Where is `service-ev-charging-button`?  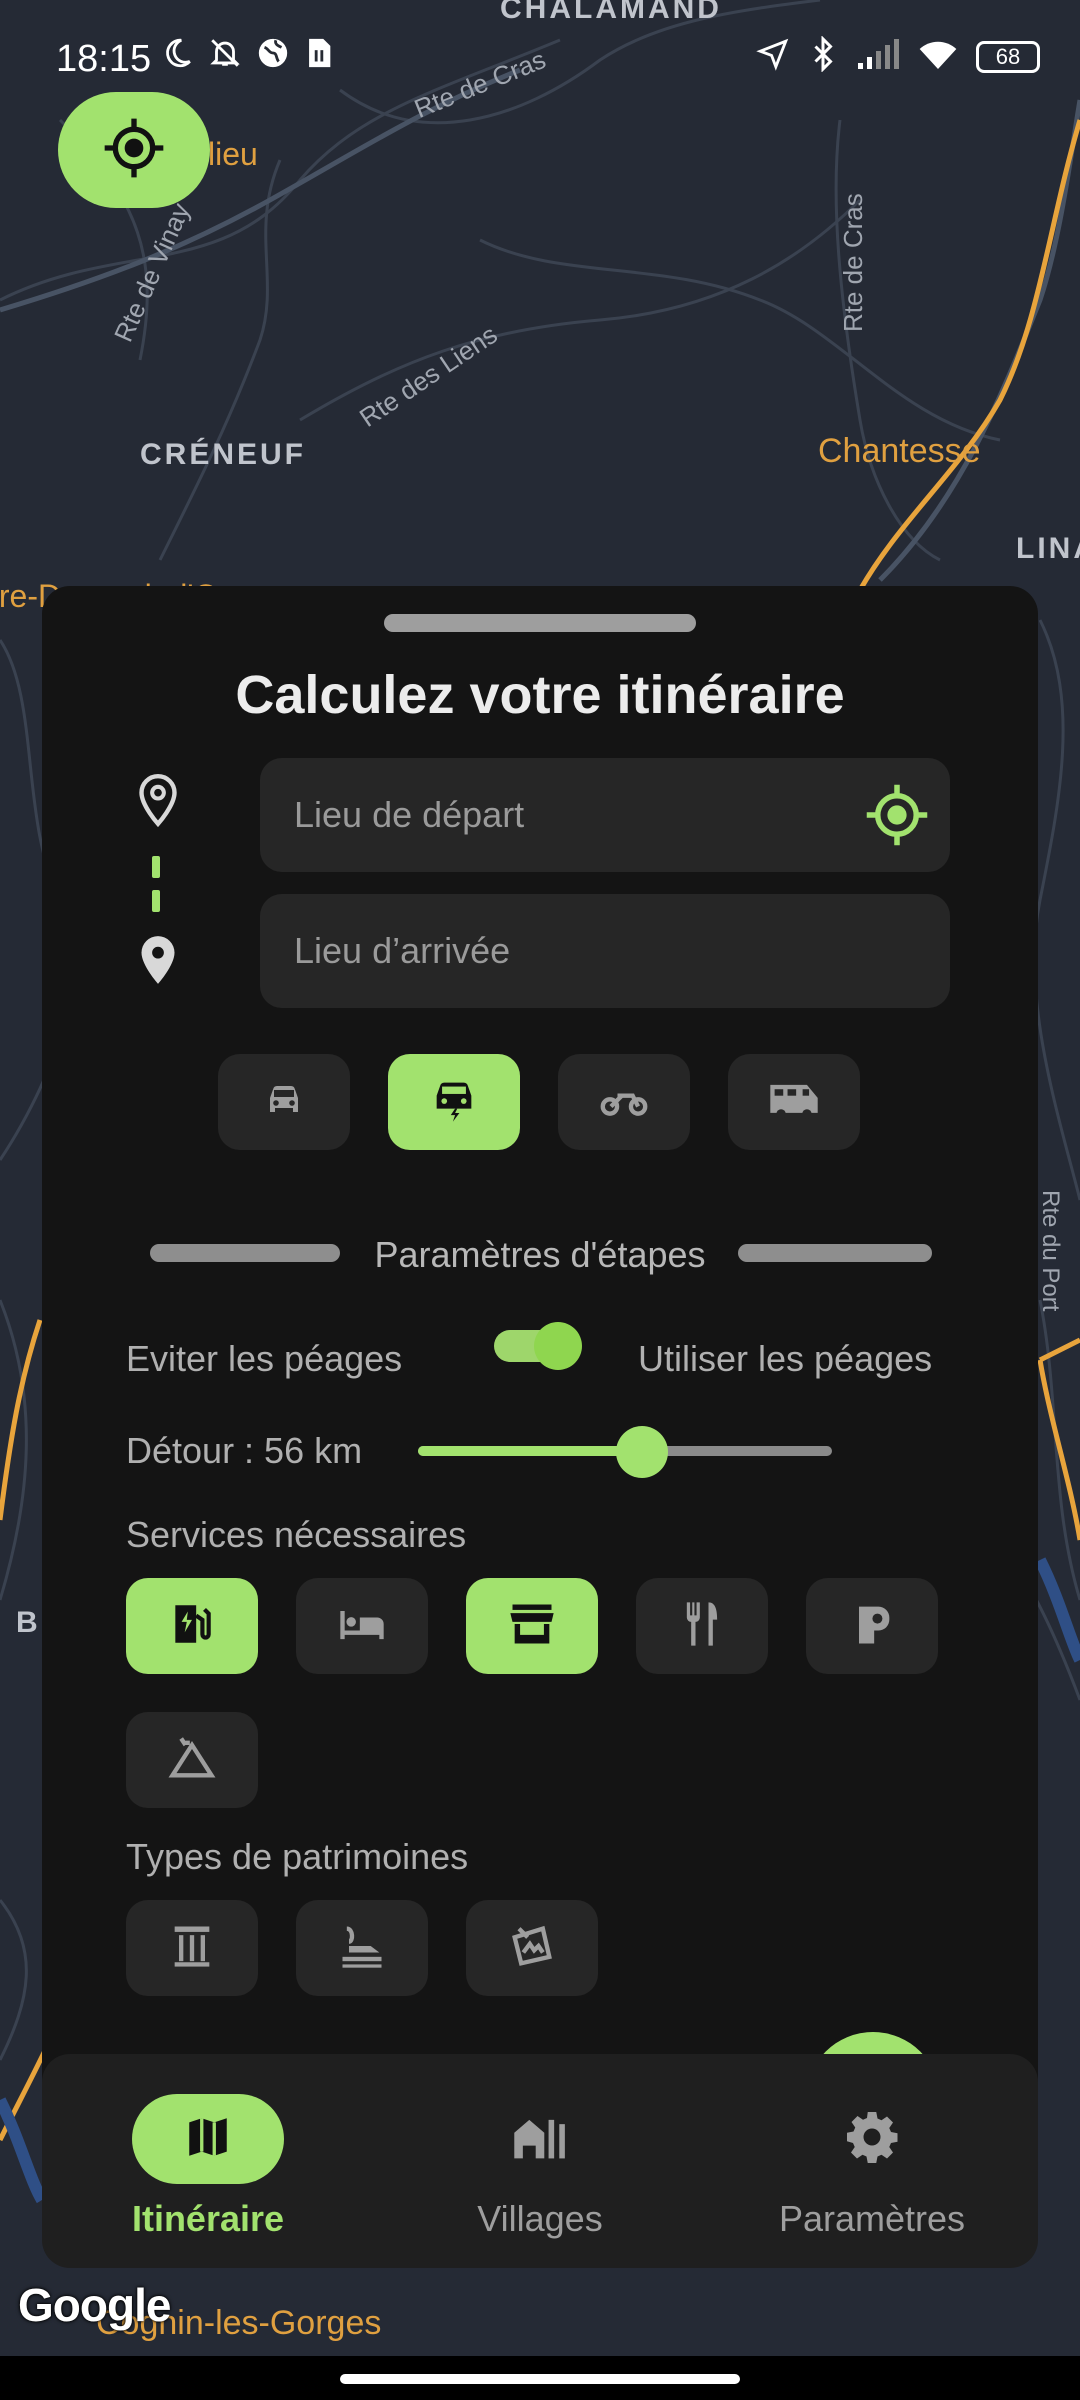 service-ev-charging-button is located at coordinates (192, 1626).